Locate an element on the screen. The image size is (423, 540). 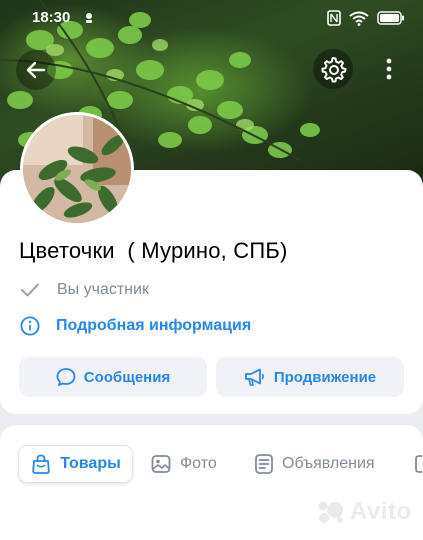
promote-button-label: Продвижение is located at coordinates (325, 377).